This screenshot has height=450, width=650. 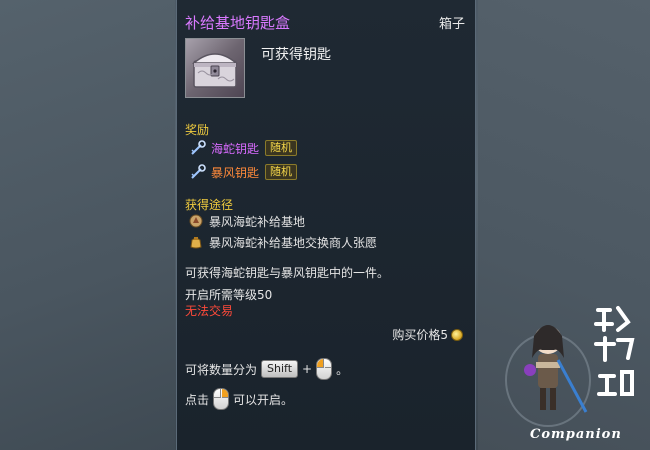 I want to click on source-text: 暴风海蛇补给基地交换商人张愿, so click(x=293, y=242).